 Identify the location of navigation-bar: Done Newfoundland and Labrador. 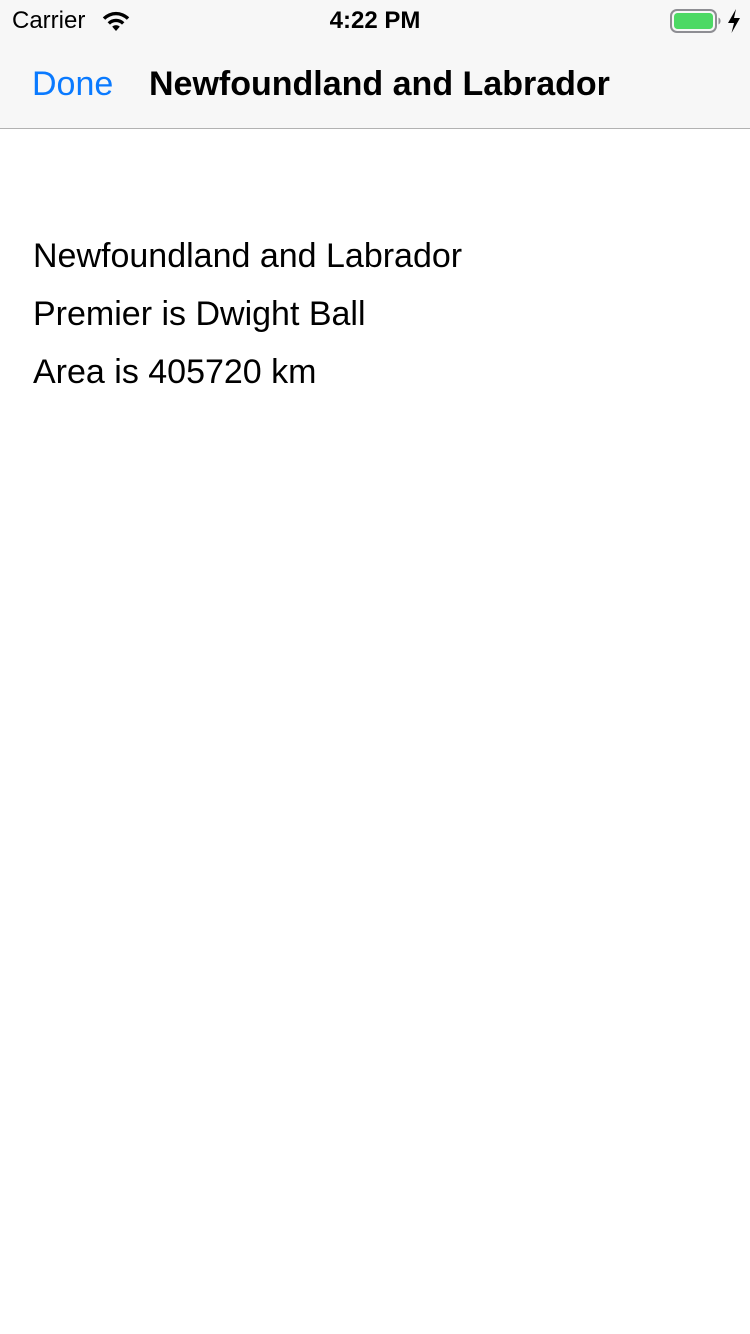
(375, 84).